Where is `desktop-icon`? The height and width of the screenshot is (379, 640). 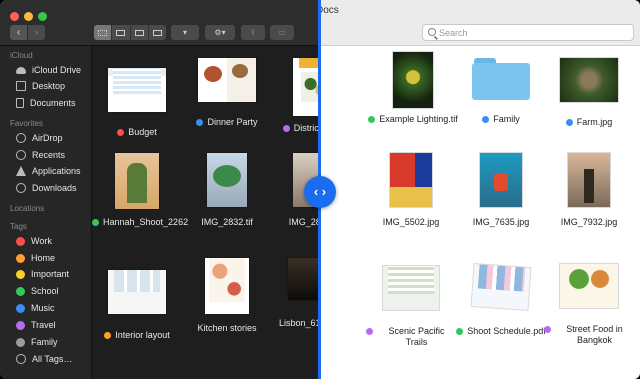
desktop-icon is located at coordinates (21, 86).